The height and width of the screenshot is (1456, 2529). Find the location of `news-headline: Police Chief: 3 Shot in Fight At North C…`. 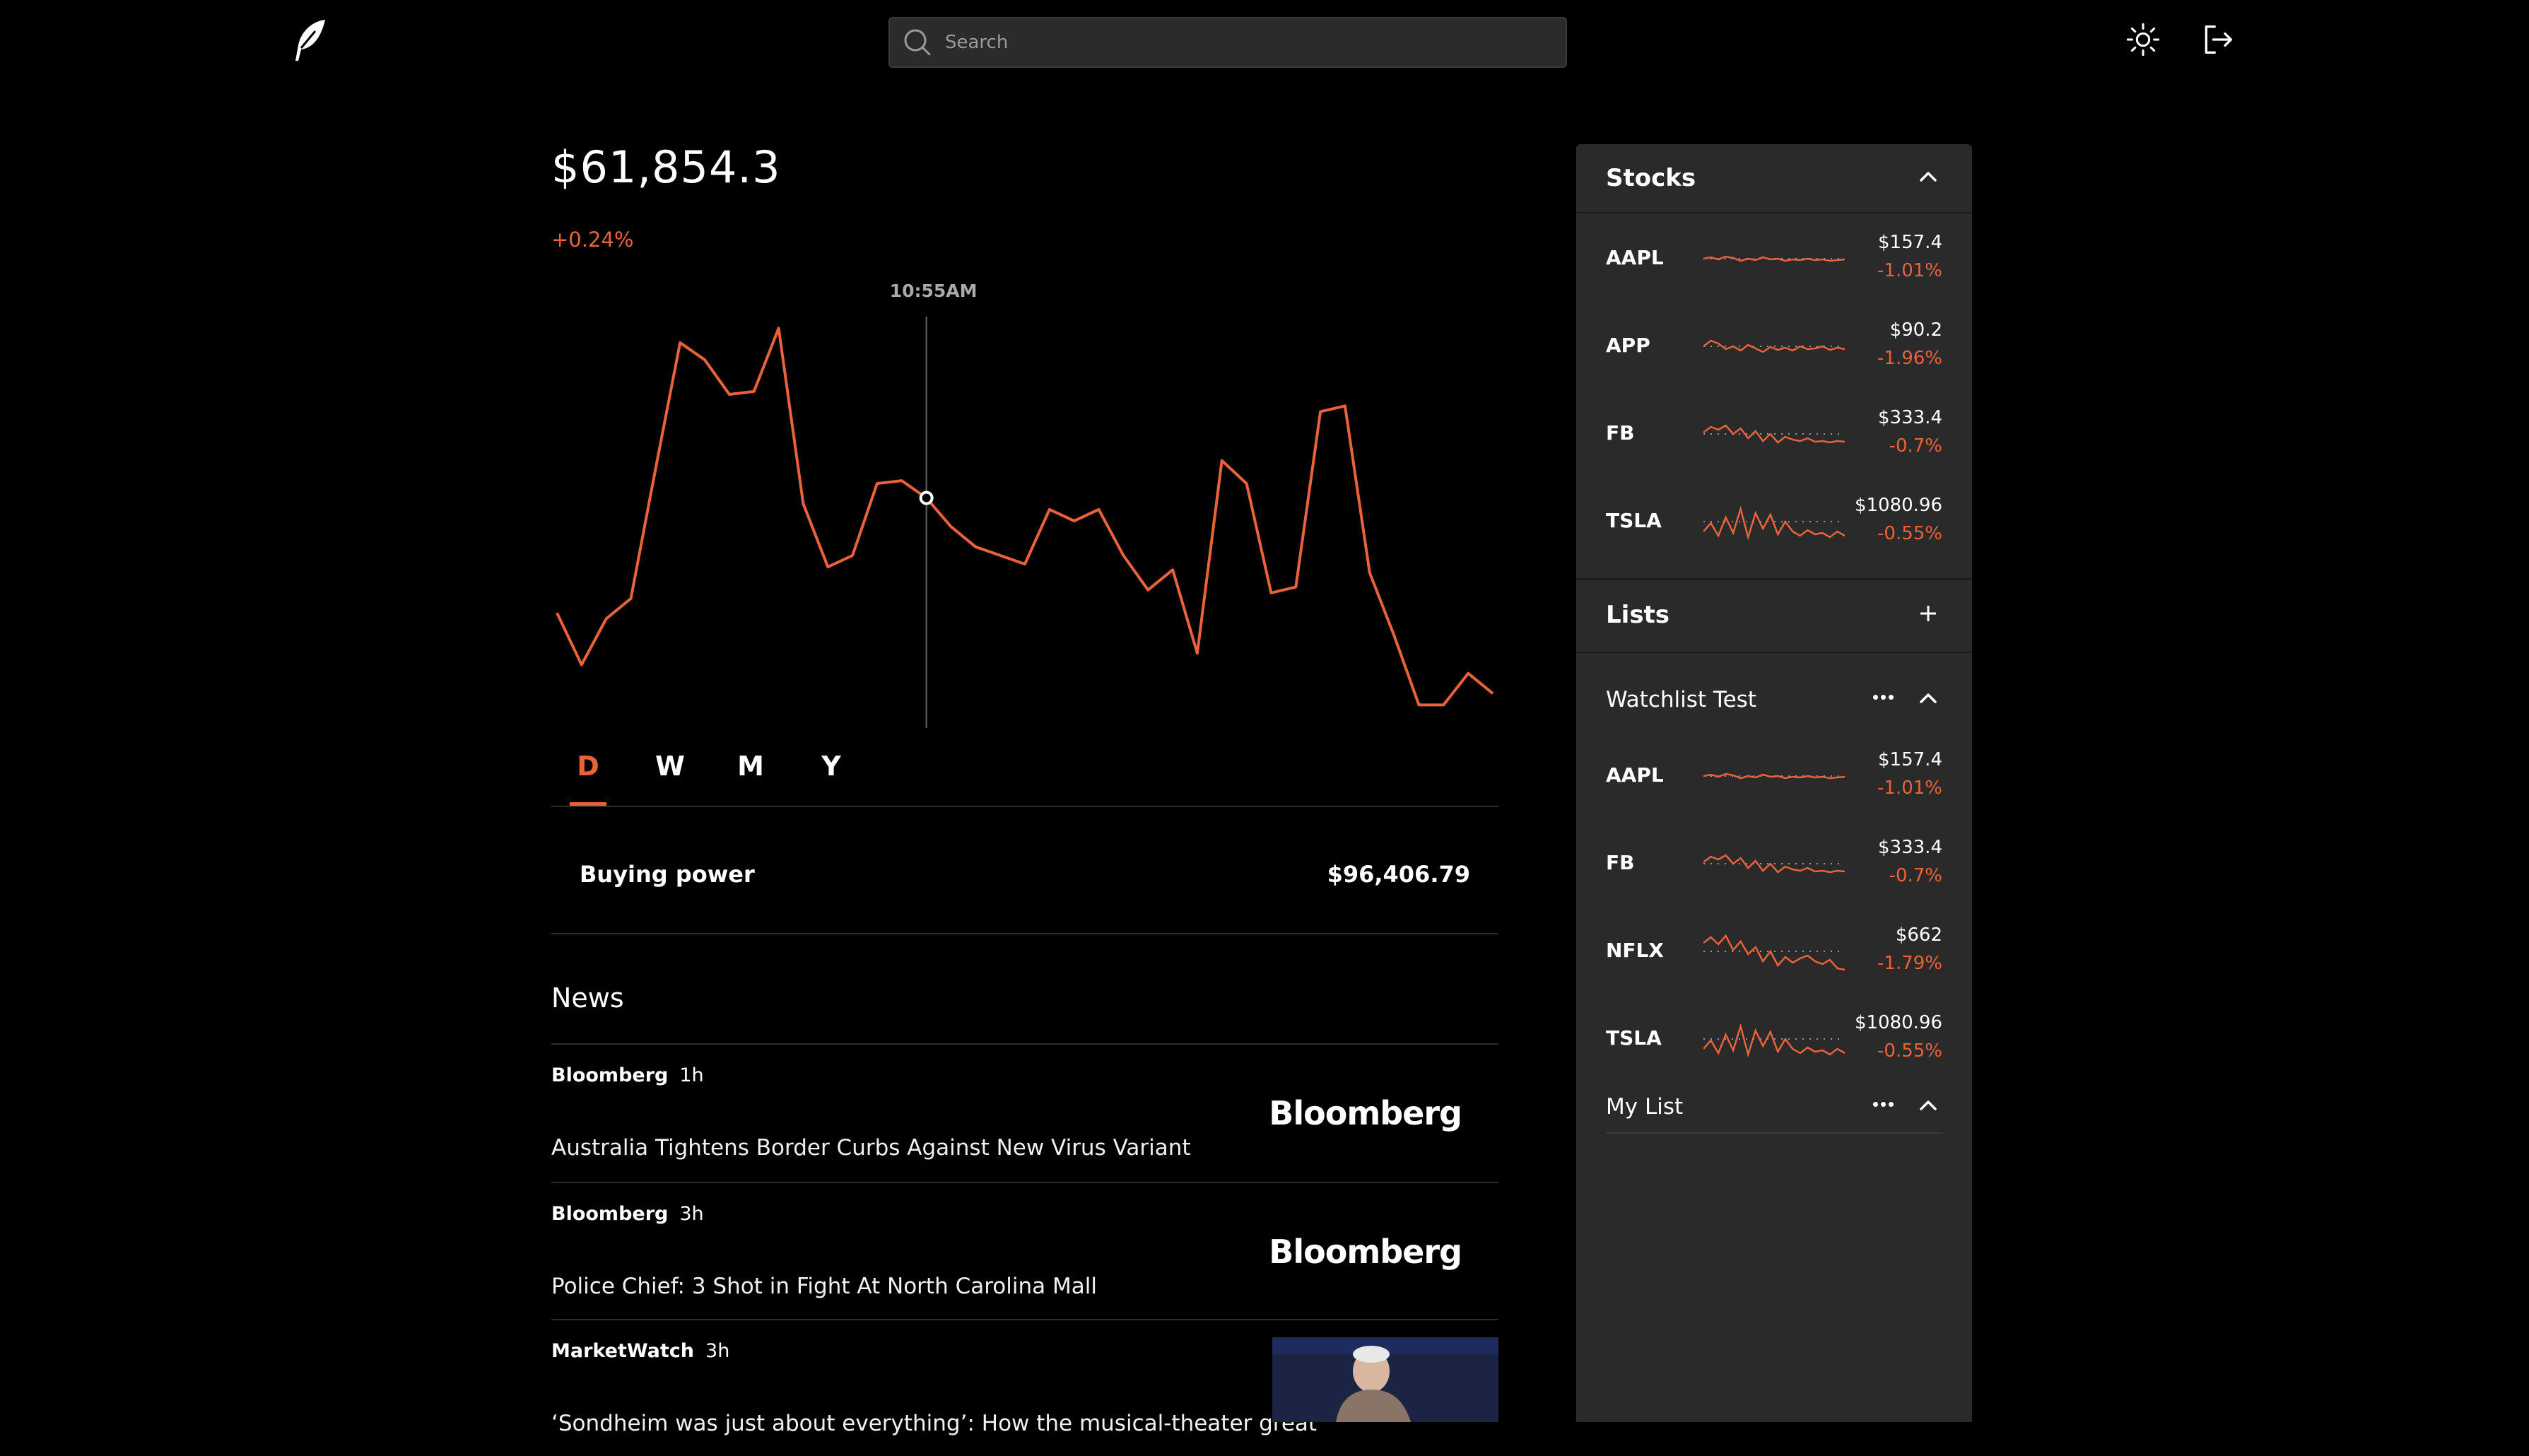

news-headline: Police Chief: 3 Shot in Fight At North C… is located at coordinates (824, 1286).